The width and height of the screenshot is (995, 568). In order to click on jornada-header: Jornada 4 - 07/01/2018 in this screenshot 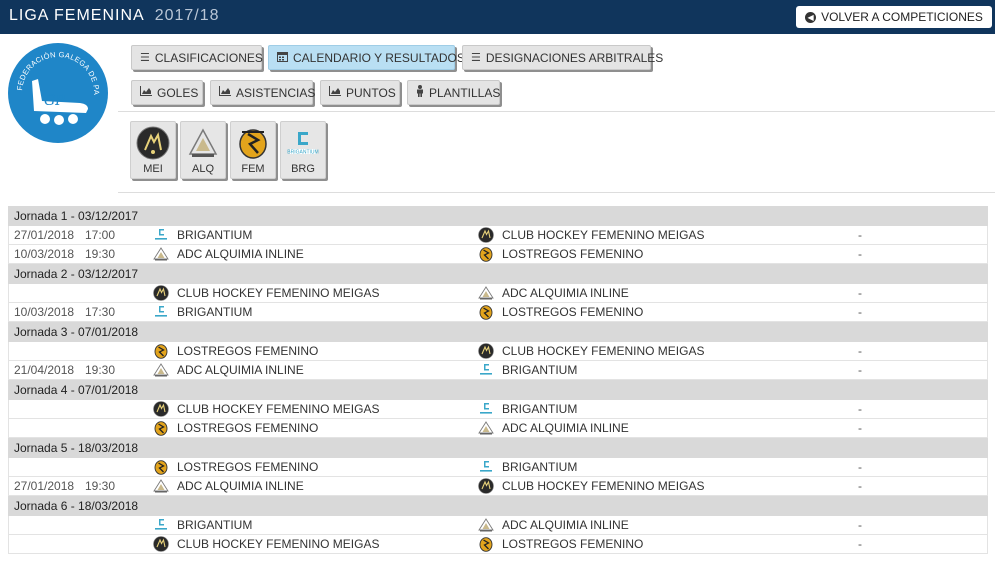, I will do `click(498, 390)`.